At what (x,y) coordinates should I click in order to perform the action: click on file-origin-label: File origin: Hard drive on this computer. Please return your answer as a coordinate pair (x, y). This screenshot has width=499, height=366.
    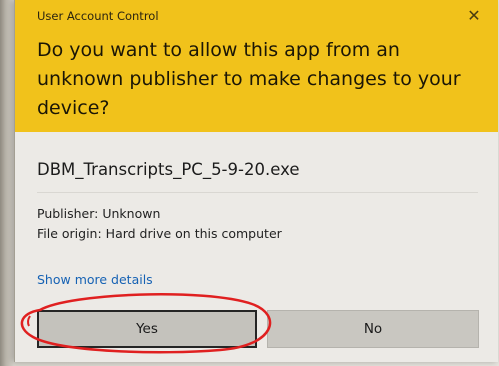
    Looking at the image, I should click on (159, 233).